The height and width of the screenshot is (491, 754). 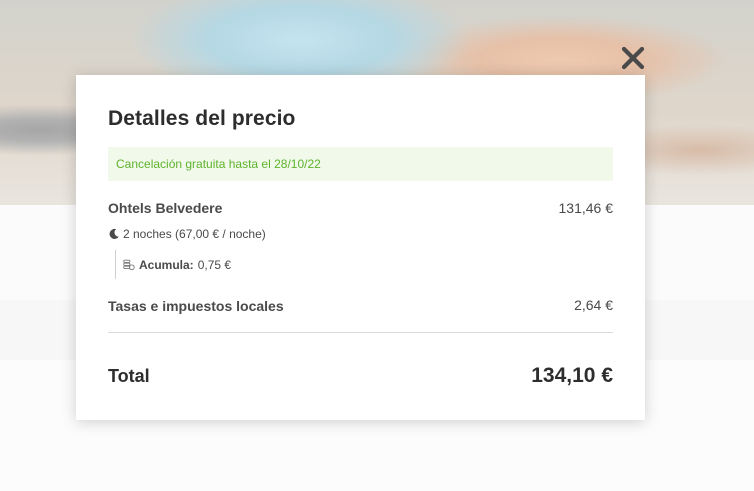 I want to click on nights-text: 2 noches (67,00 € / noche), so click(x=194, y=234).